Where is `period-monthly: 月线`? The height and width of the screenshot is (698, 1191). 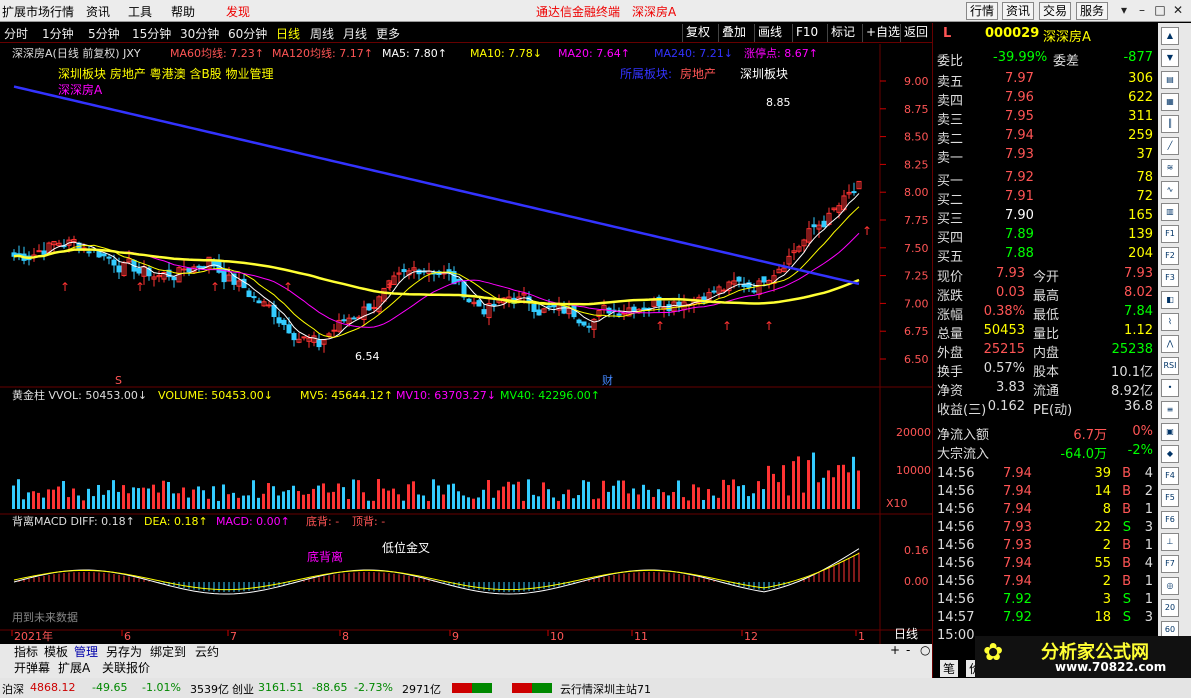
period-monthly: 月线 is located at coordinates (355, 33).